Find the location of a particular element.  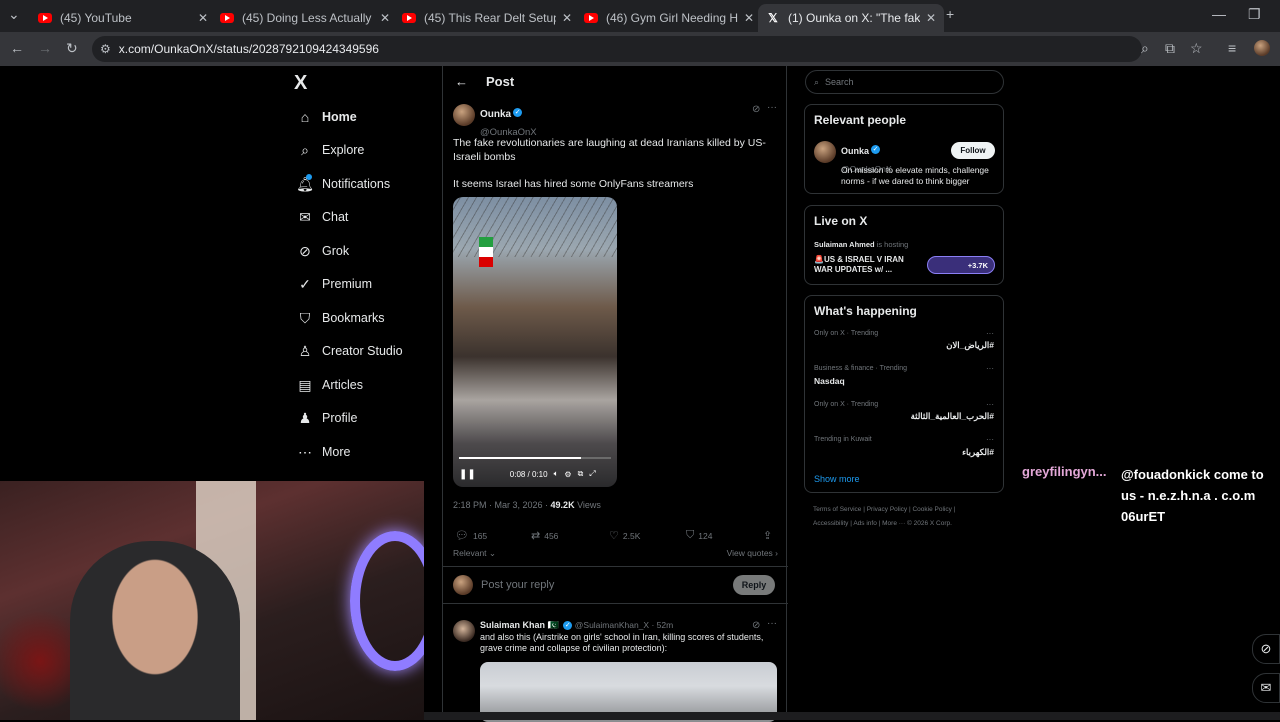

post-timestamp: 2:18 PM · Mar 3, 2026 · is located at coordinates (502, 505).